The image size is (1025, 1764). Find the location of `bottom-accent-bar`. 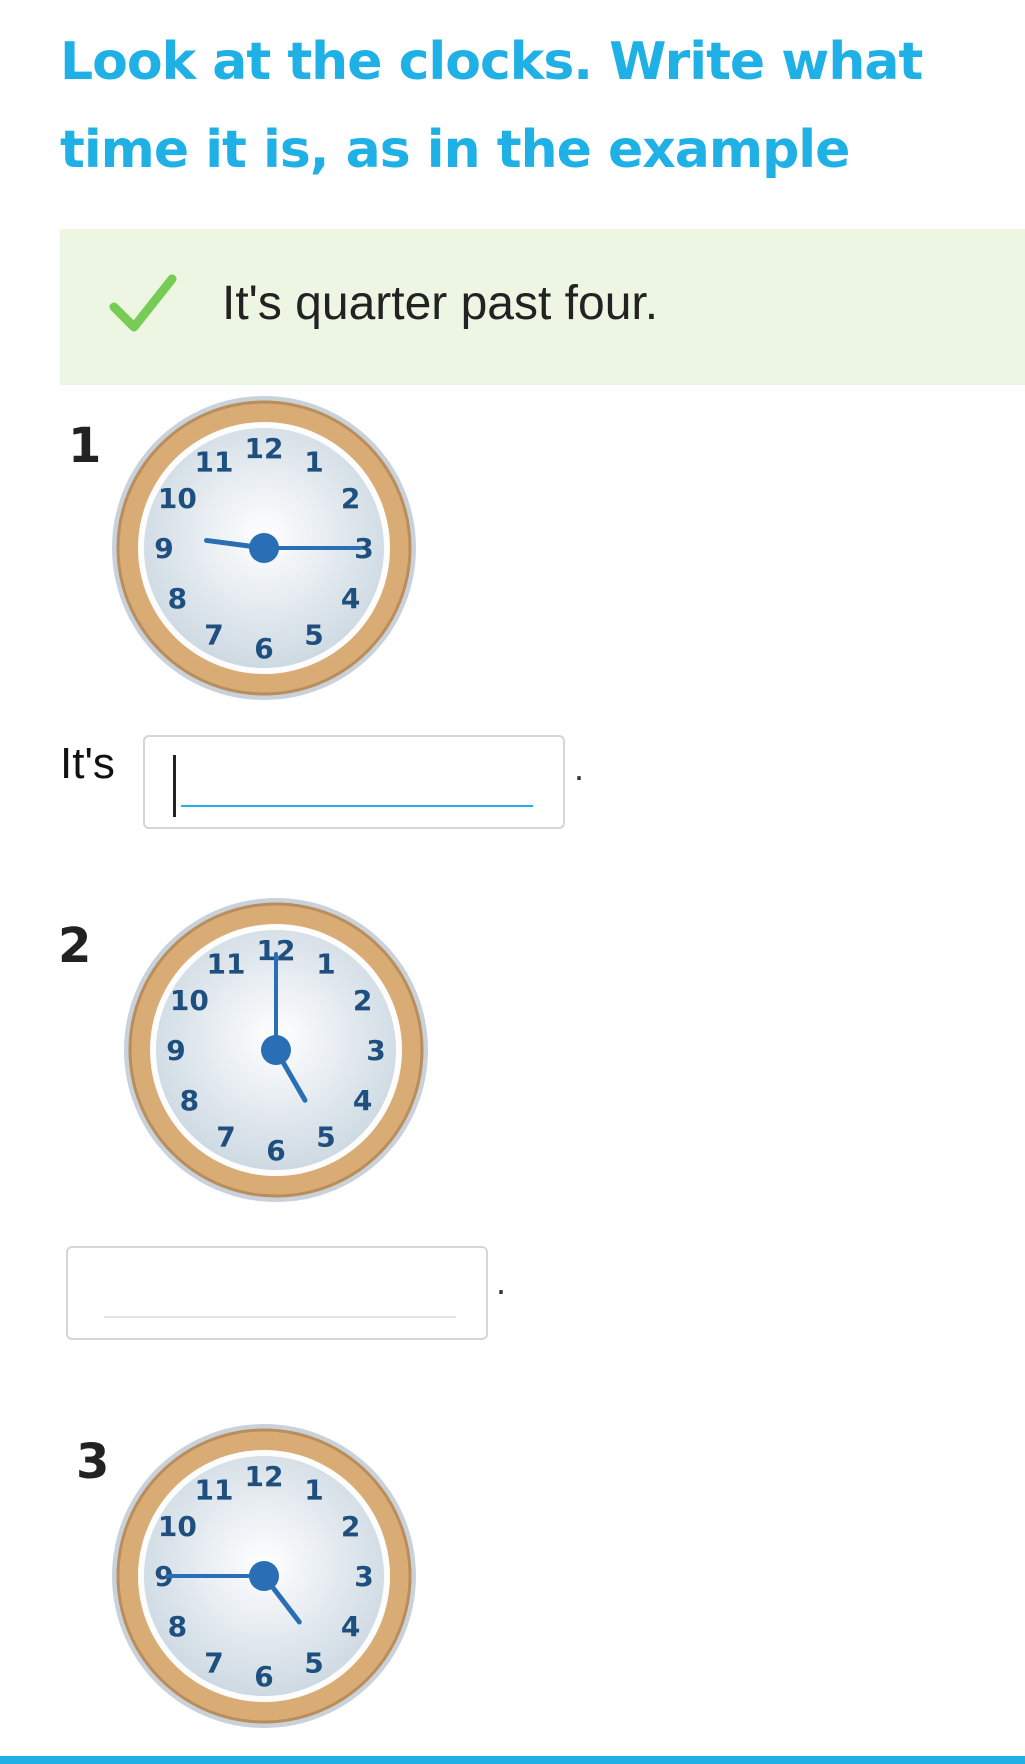

bottom-accent-bar is located at coordinates (512, 1760).